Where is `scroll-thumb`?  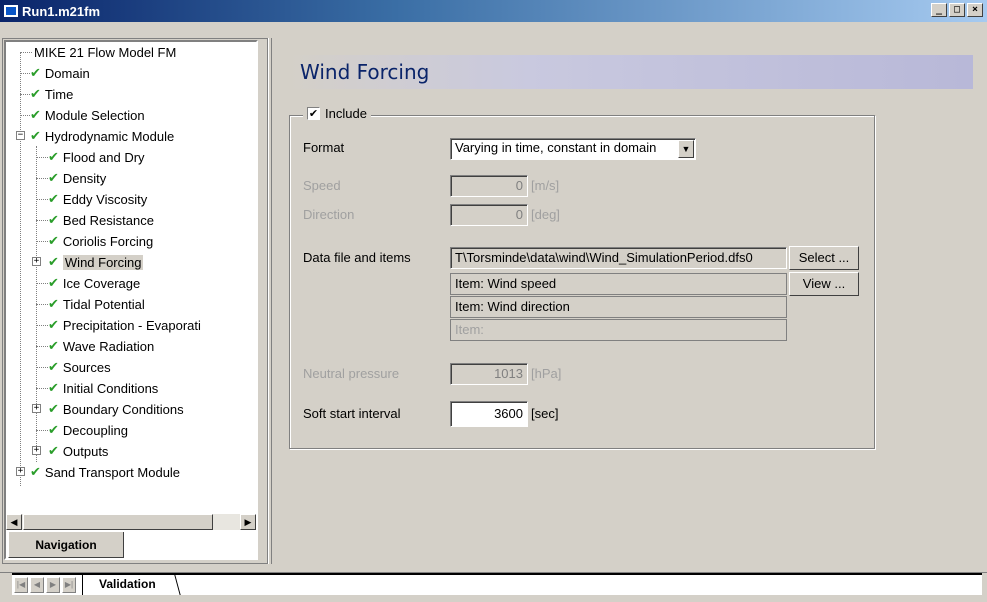
scroll-thumb is located at coordinates (118, 522).